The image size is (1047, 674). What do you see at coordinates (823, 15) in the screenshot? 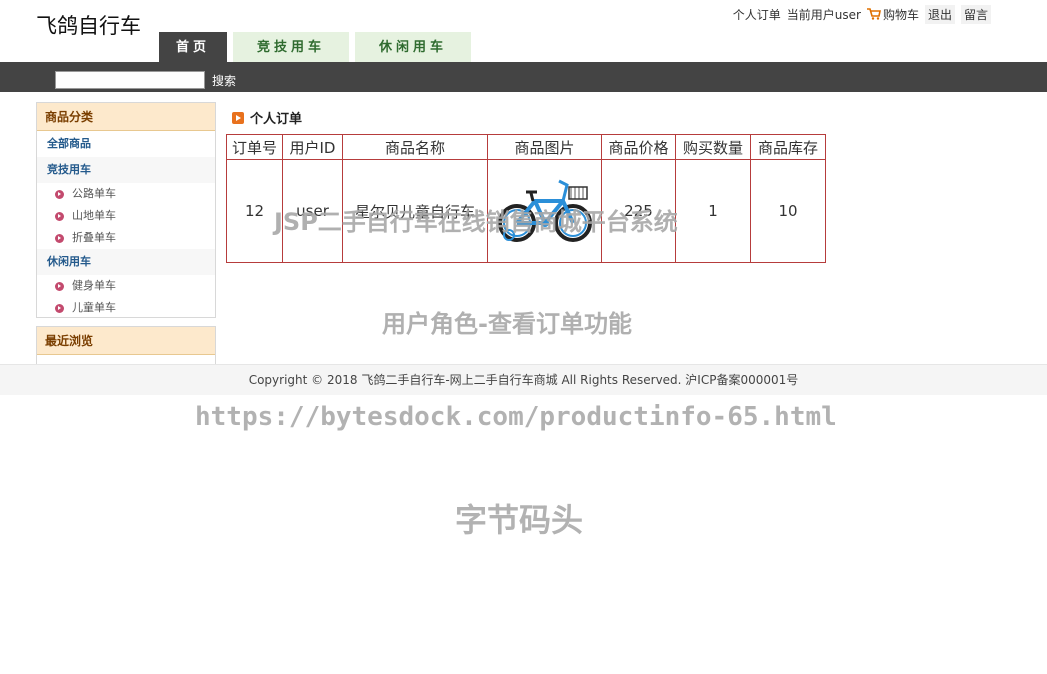
I see `current-user-label: 当前用户user` at bounding box center [823, 15].